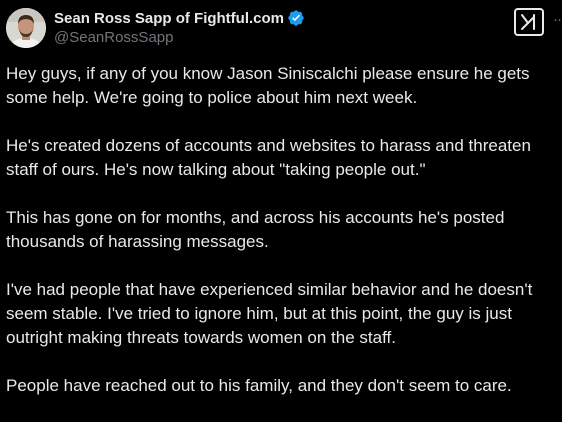 Image resolution: width=562 pixels, height=422 pixels. What do you see at coordinates (296, 18) in the screenshot?
I see `verified-badge-icon` at bounding box center [296, 18].